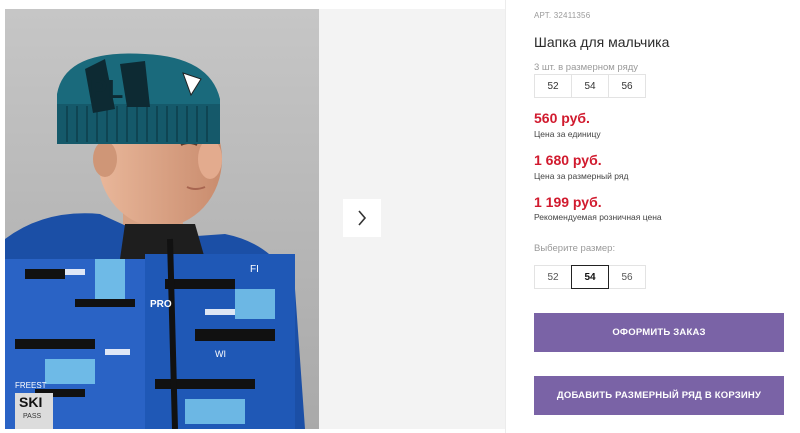 The width and height of the screenshot is (800, 433). Describe the element at coordinates (32, 416) in the screenshot. I see `ski-pass-badge-bottom: PASS` at that location.